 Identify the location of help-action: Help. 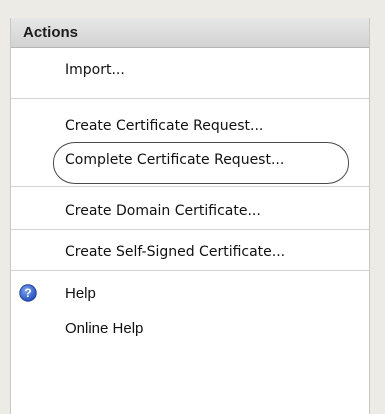
(80, 293).